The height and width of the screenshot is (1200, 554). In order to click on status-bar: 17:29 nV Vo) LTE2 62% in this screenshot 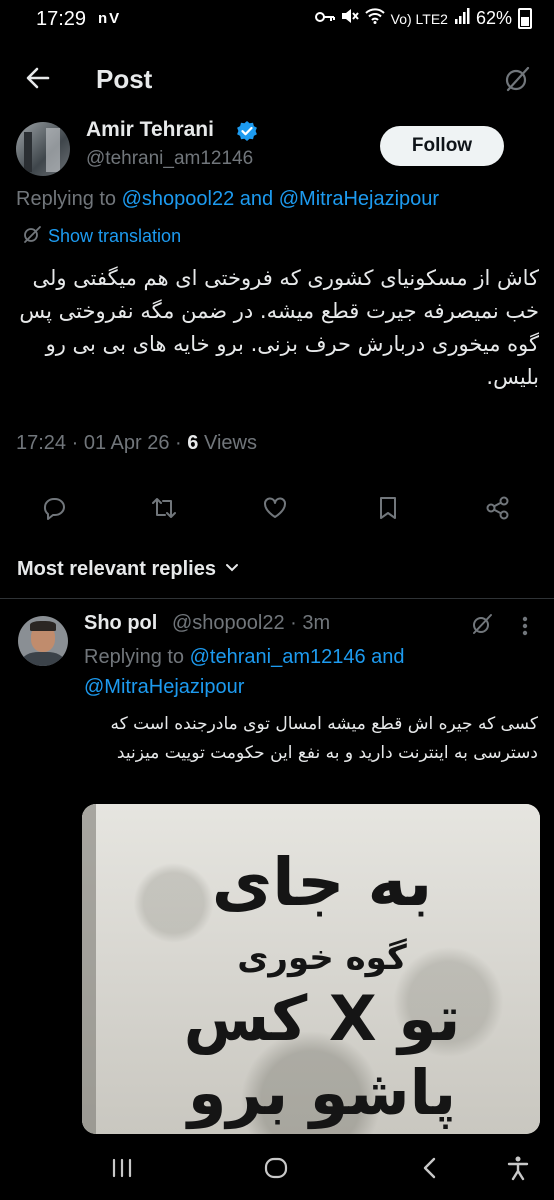, I will do `click(277, 20)`.